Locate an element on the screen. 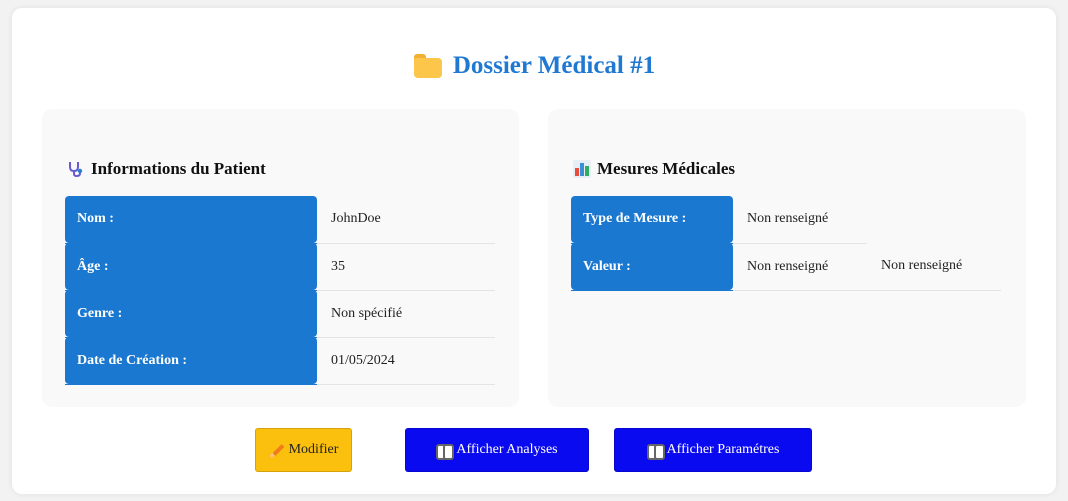 Image resolution: width=1068 pixels, height=501 pixels. patient-info-title: Informations du Patient is located at coordinates (166, 169).